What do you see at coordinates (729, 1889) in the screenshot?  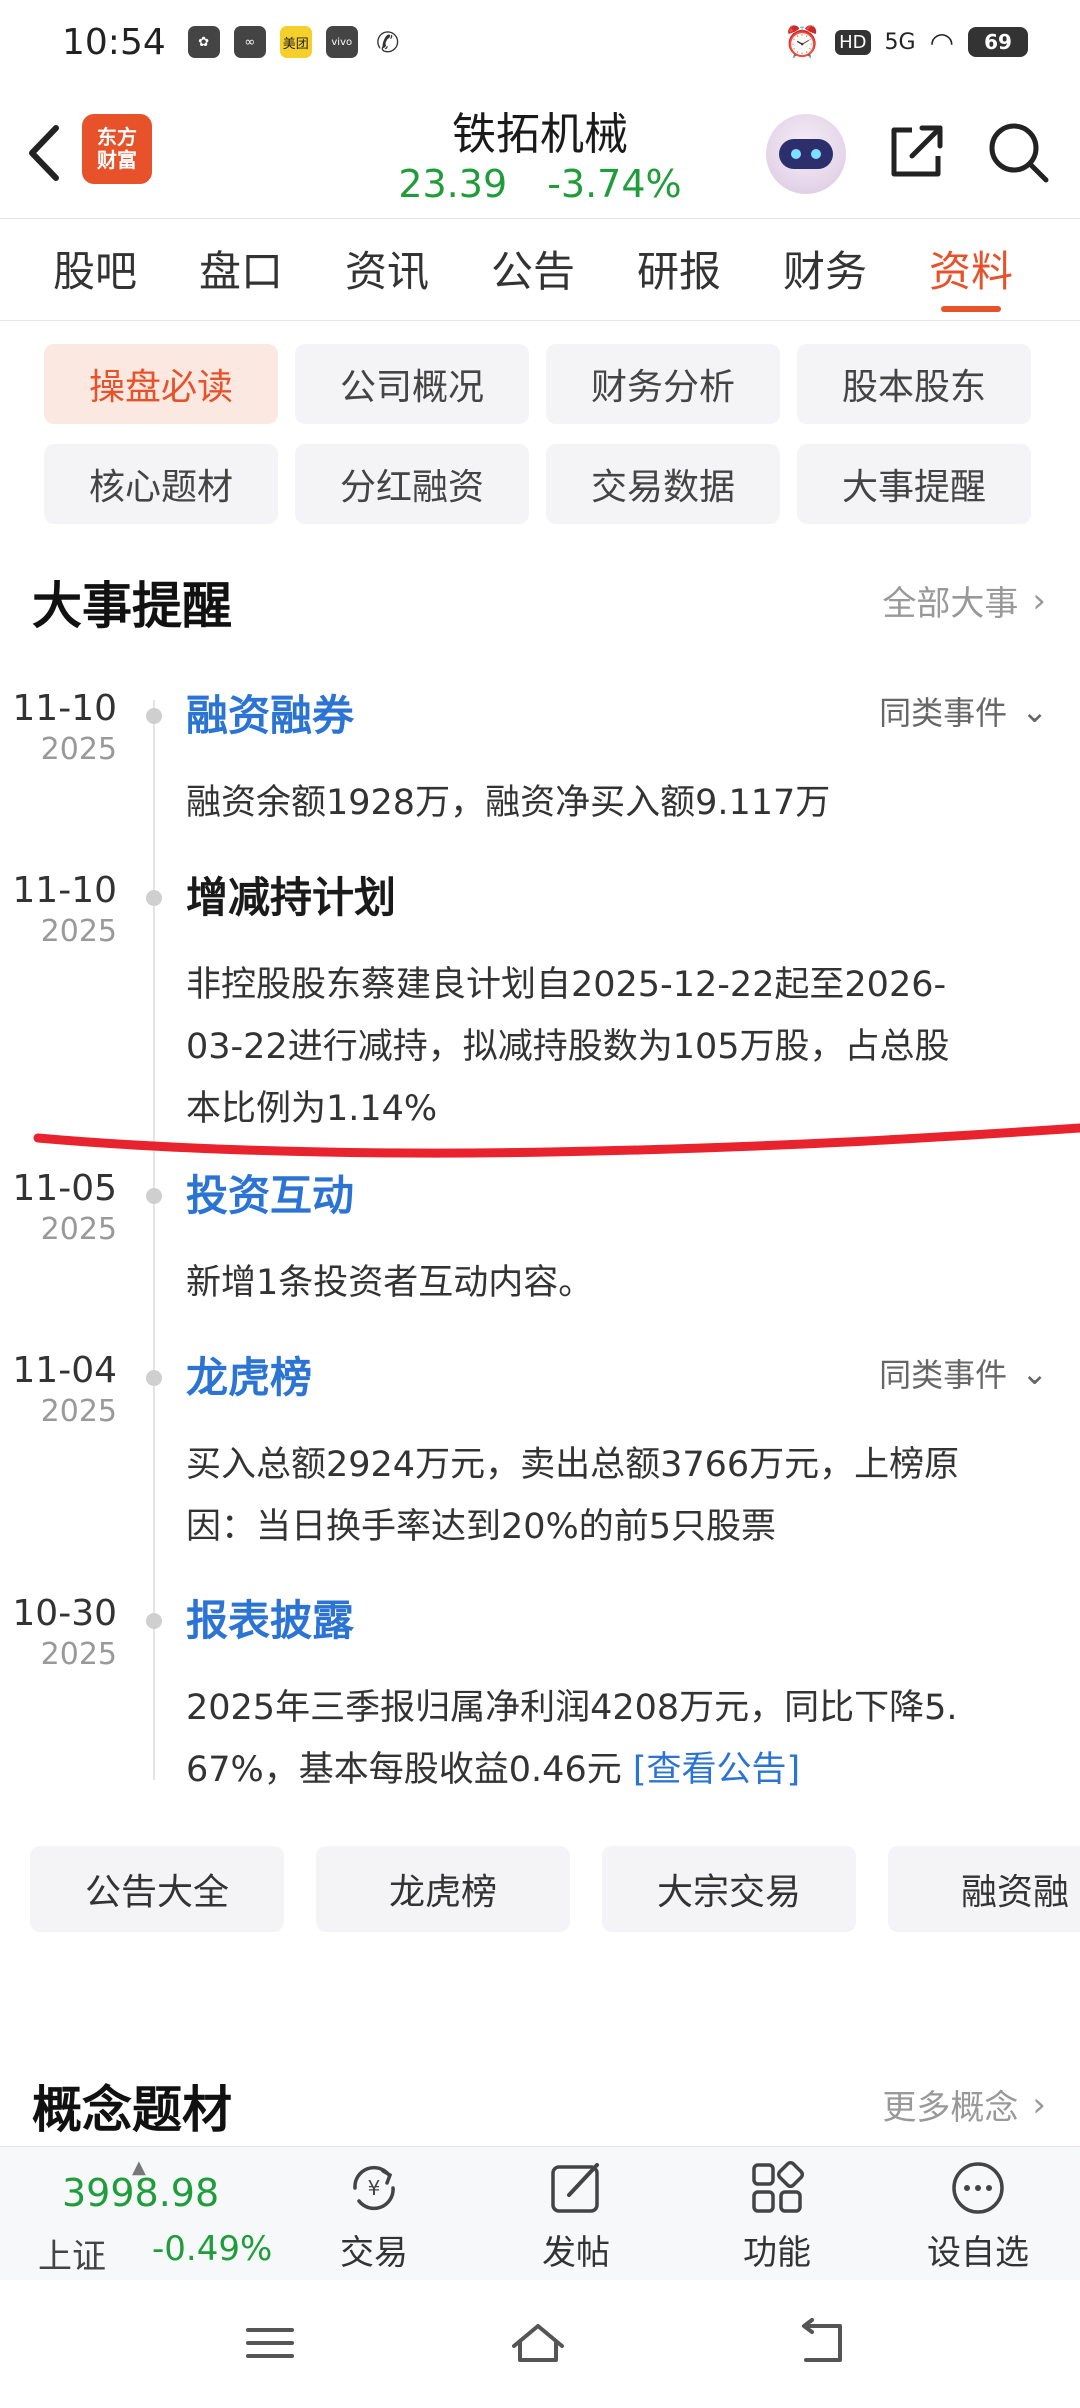 I see `chip-block-trades: 大宗交易` at bounding box center [729, 1889].